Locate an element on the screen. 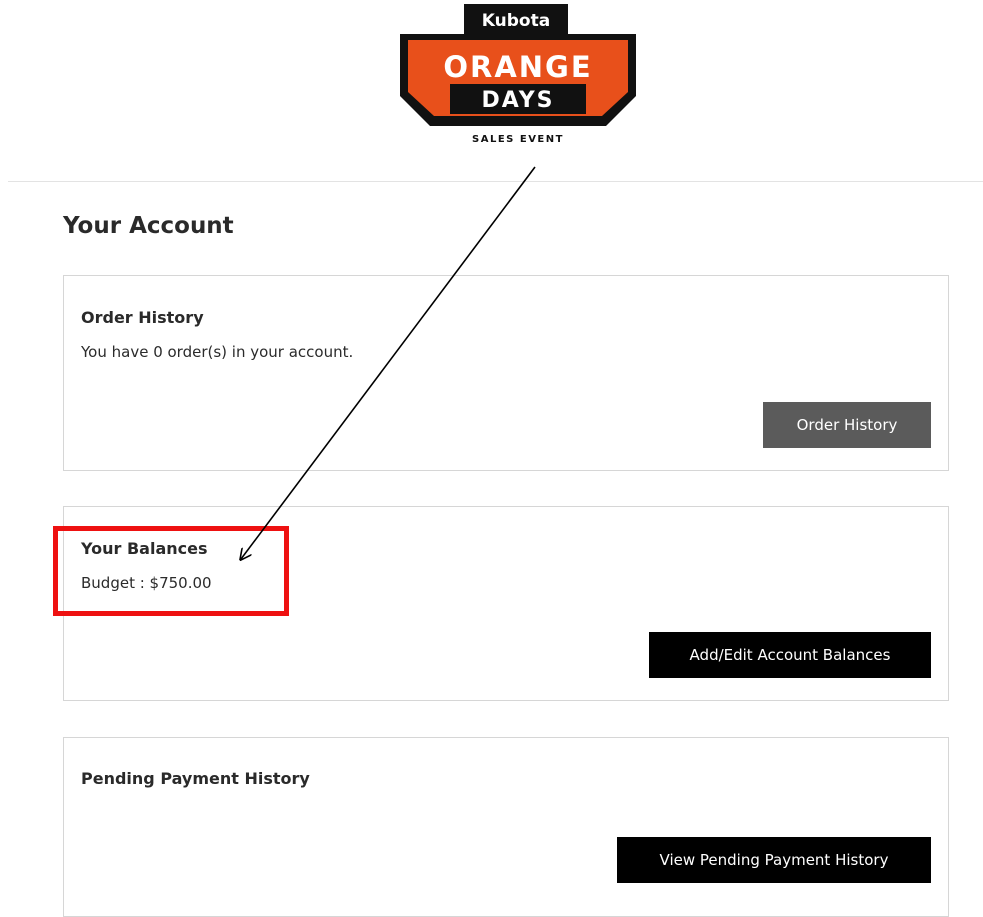 This screenshot has height=917, width=983. orange-days-logo: Kubota ORANGE DAYS SALES EVENT is located at coordinates (518, 77).